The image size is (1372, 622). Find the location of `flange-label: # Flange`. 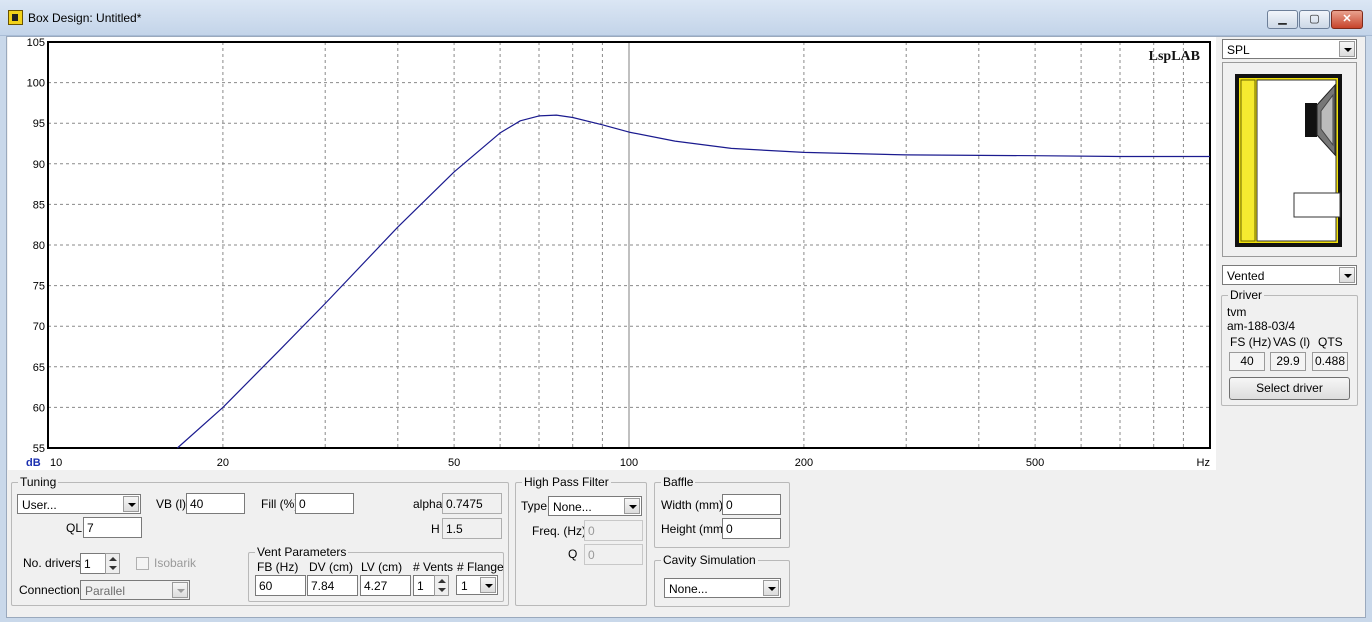

flange-label: # Flange is located at coordinates (480, 567).